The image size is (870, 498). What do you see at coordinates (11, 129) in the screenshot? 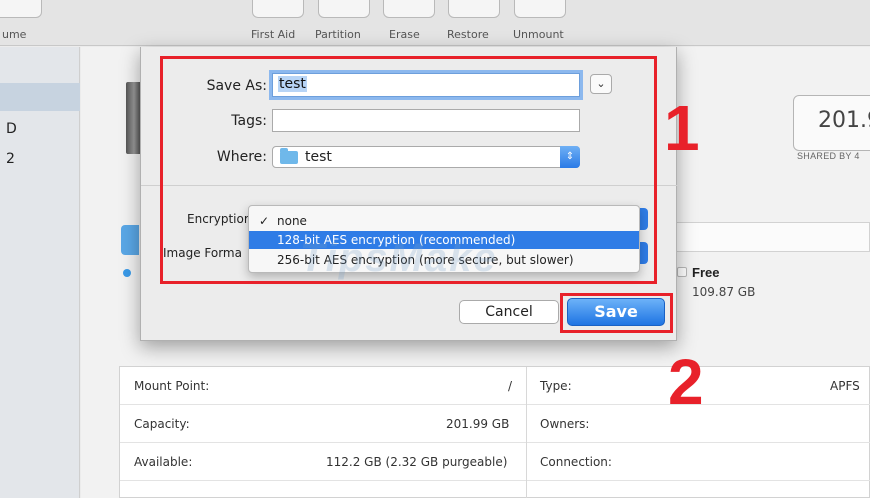
I see `sidebar-item-d: D` at bounding box center [11, 129].